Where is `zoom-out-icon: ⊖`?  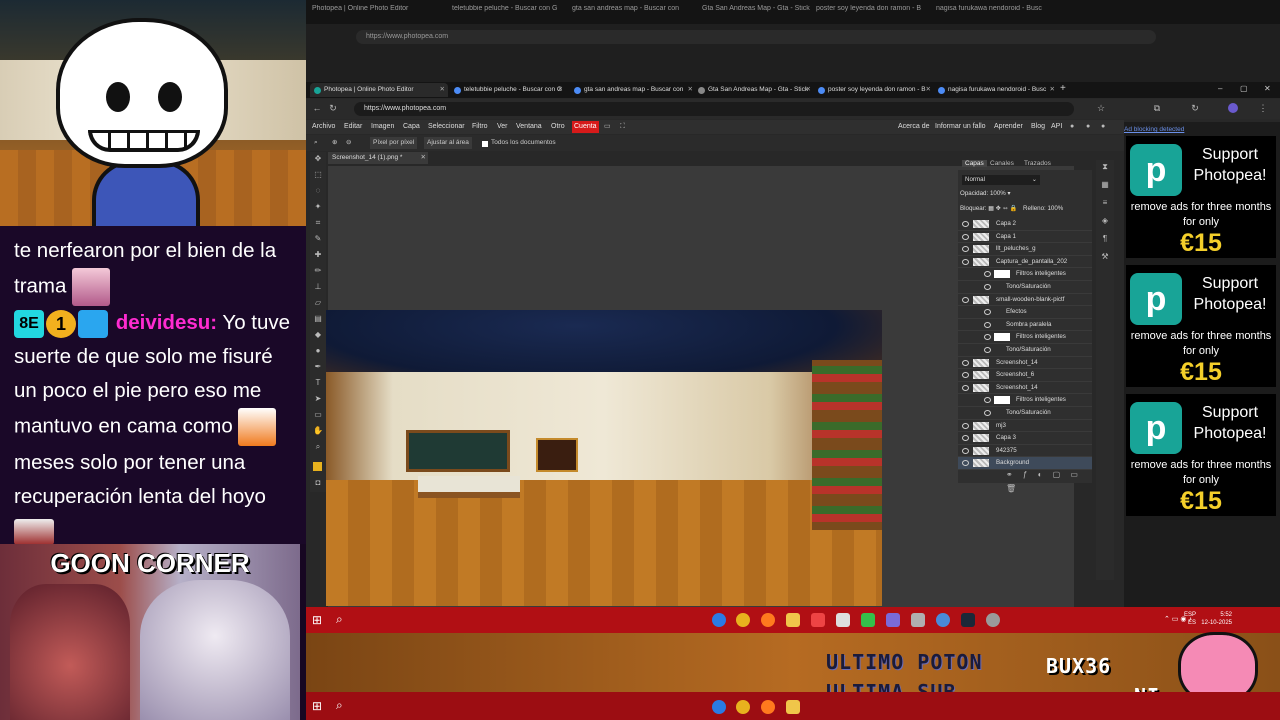 zoom-out-icon: ⊖ is located at coordinates (348, 143).